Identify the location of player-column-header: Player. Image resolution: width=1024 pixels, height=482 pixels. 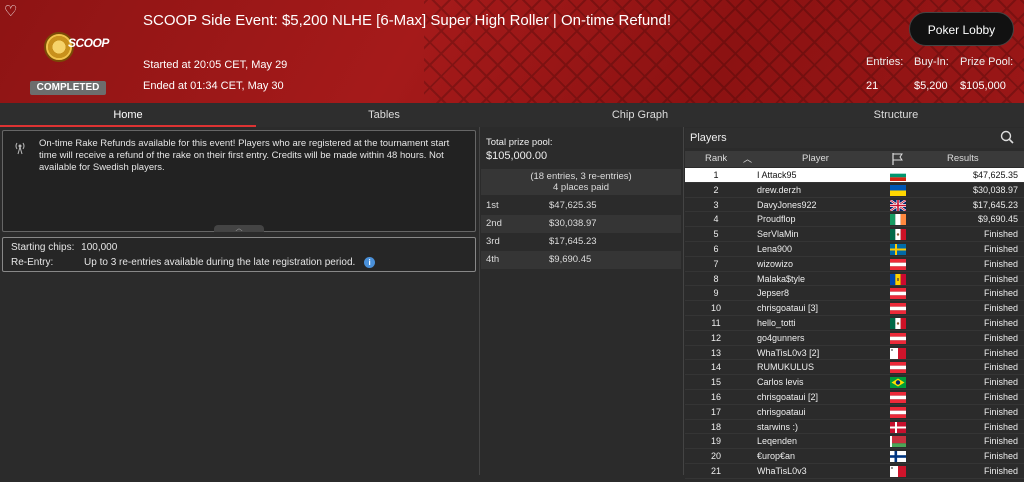
(815, 159).